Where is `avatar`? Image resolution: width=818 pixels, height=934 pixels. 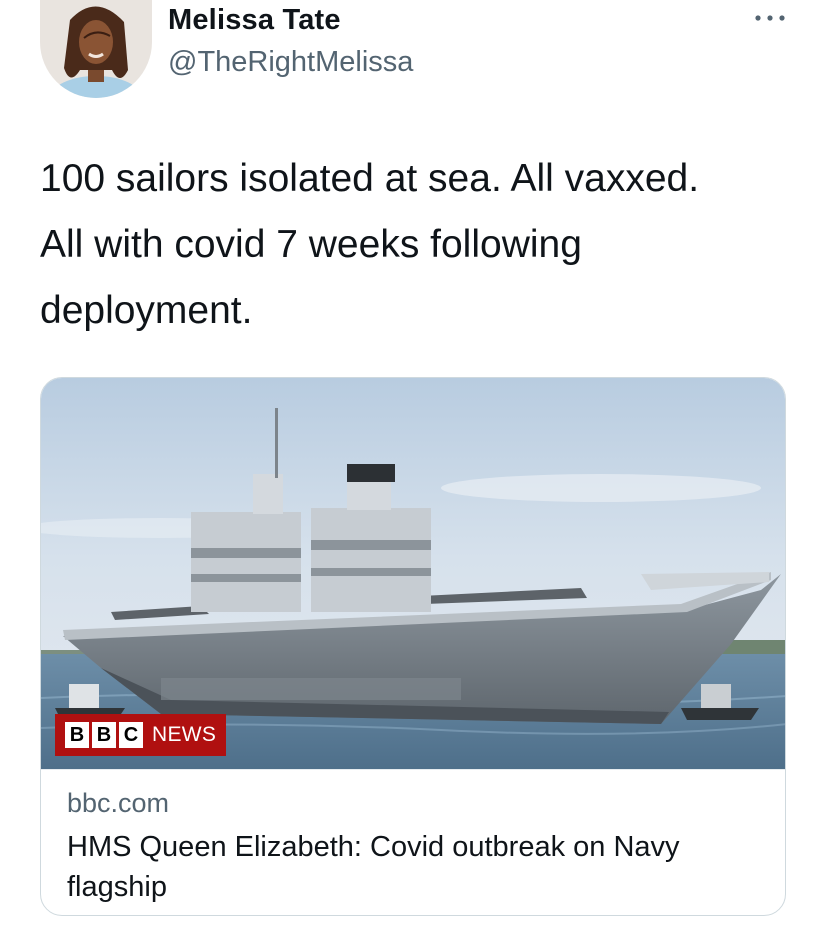 avatar is located at coordinates (96, 49).